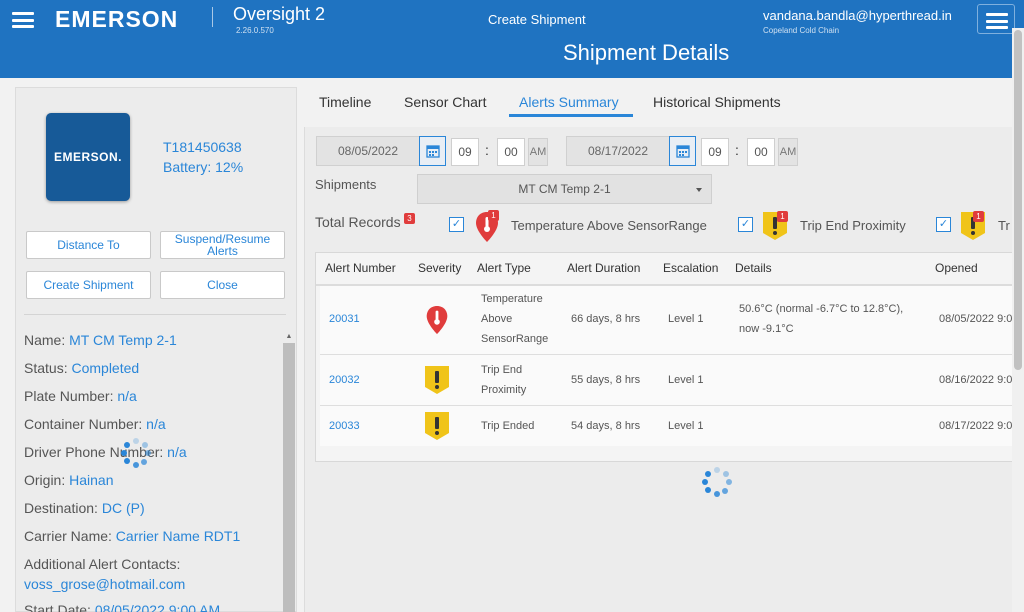 This screenshot has width=1024, height=612. Describe the element at coordinates (857, 15) in the screenshot. I see `user-email: vandana.bandla@hyperthread.in` at that location.